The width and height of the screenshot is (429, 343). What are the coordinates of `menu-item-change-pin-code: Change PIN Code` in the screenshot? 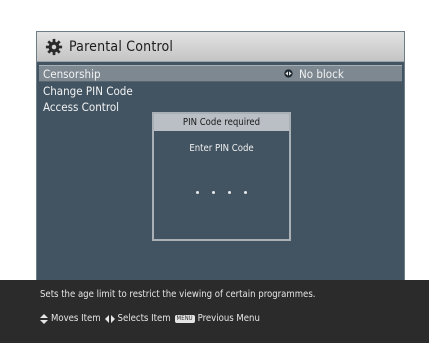 It's located at (220, 90).